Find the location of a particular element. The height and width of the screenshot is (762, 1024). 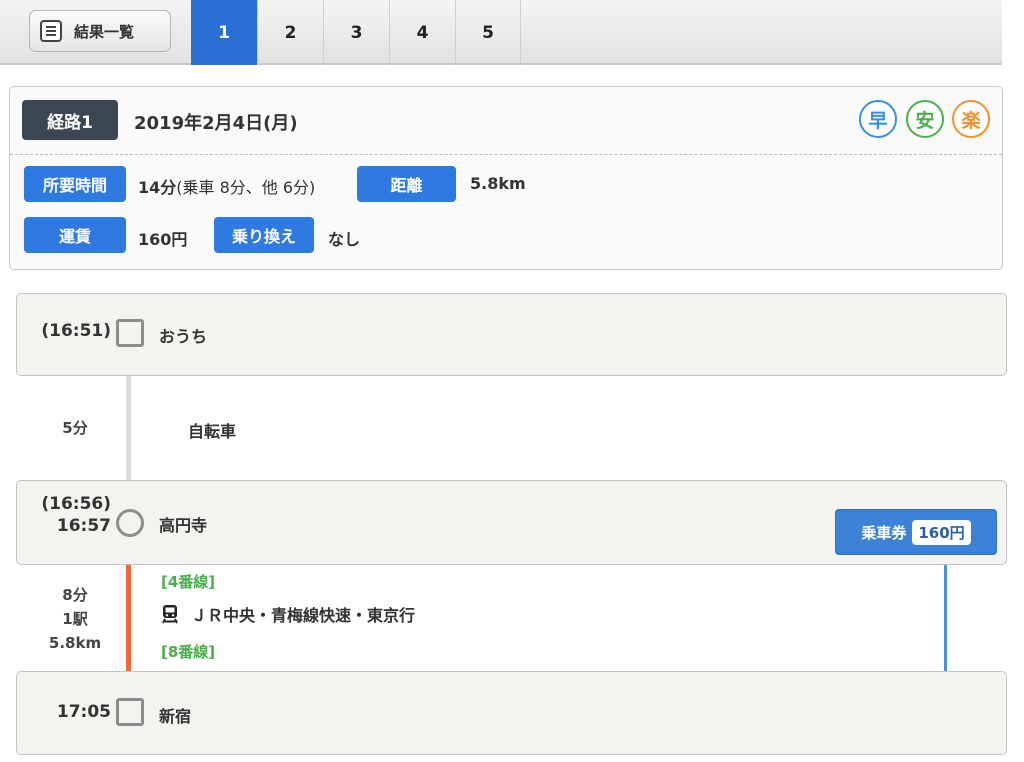

transfer-tag: 乗り換え is located at coordinates (264, 235).